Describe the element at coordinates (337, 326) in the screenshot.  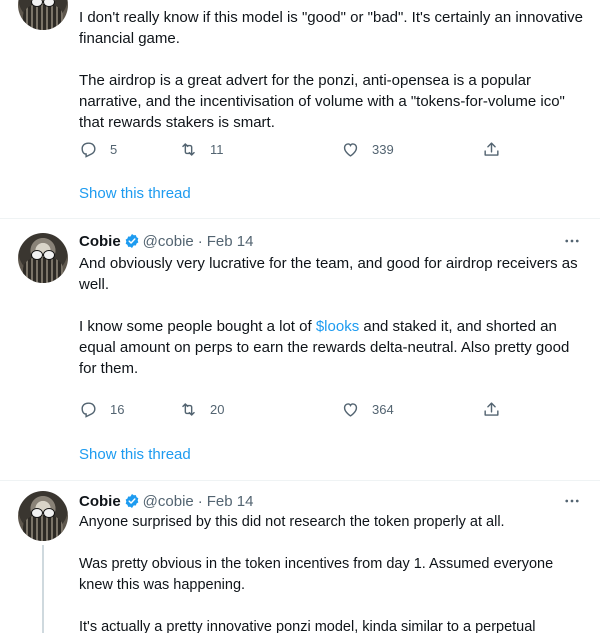
I see `cashtag-link: $looks` at that location.